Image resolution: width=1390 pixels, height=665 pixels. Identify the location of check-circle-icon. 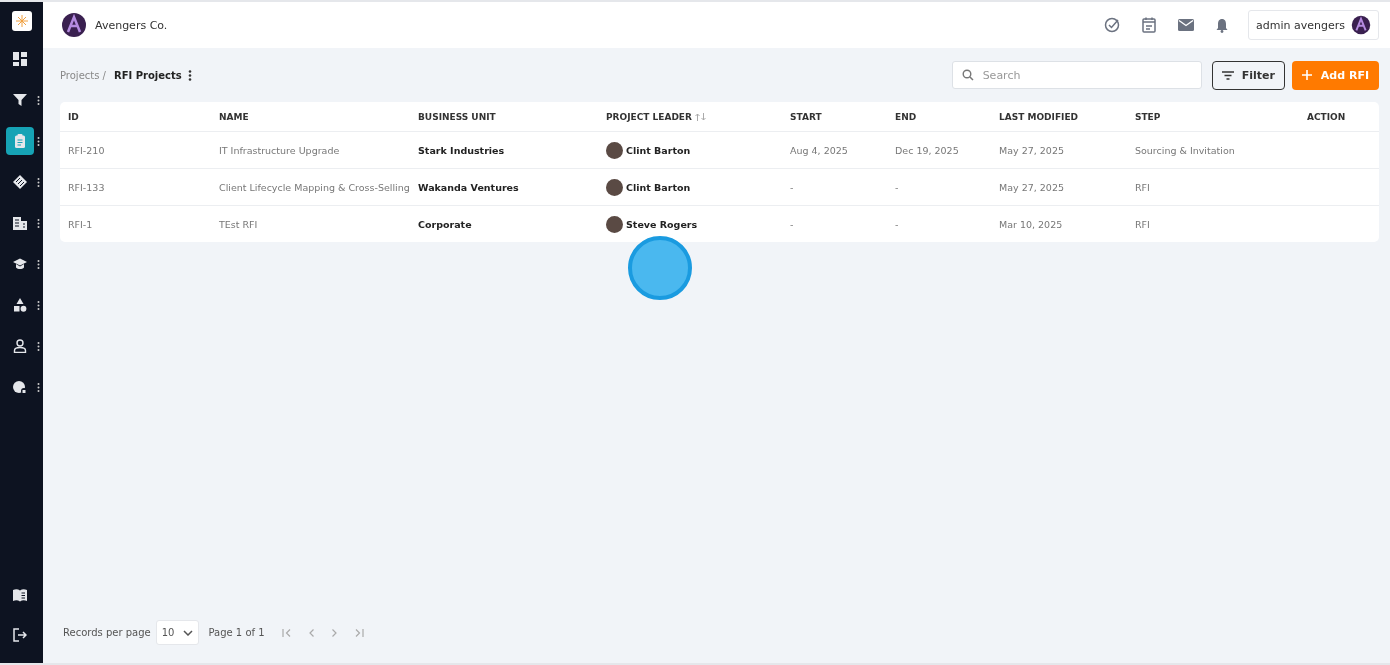
(1112, 25).